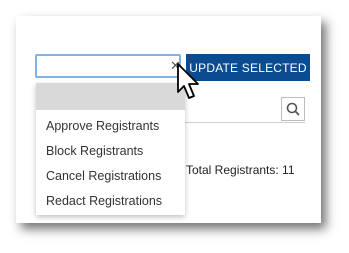  I want to click on option-block-registrants: Block Registrants, so click(94, 151).